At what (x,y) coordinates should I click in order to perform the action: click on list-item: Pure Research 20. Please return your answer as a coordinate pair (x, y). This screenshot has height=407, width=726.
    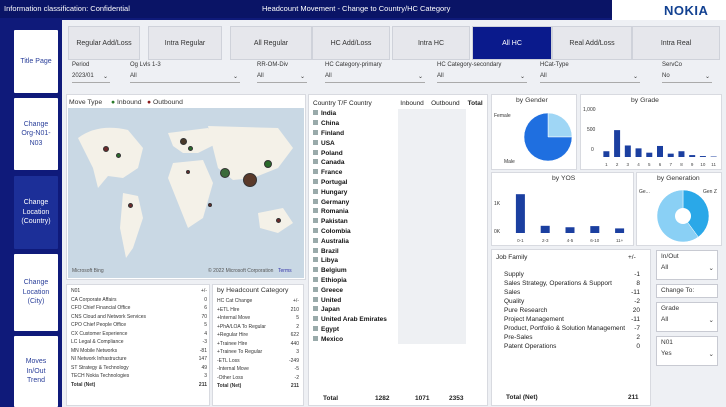
    Looking at the image, I should click on (572, 310).